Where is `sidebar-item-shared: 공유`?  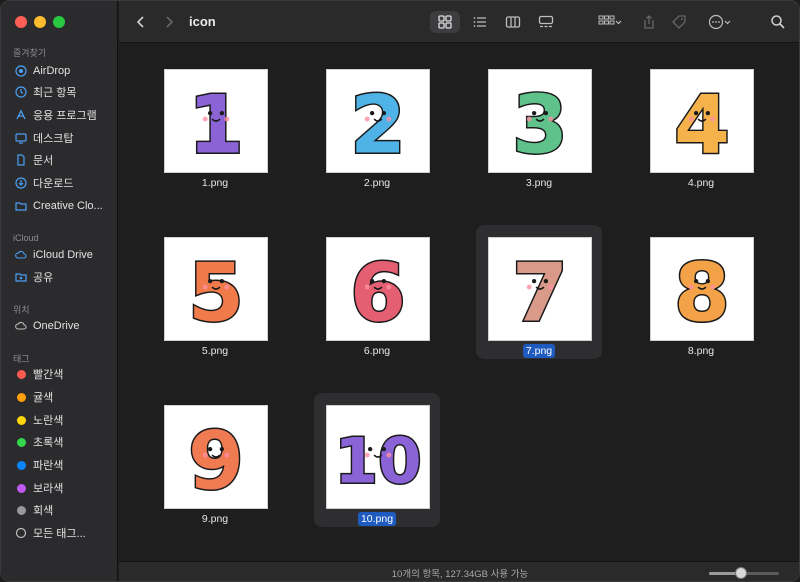
sidebar-item-shared: 공유 is located at coordinates (65, 277).